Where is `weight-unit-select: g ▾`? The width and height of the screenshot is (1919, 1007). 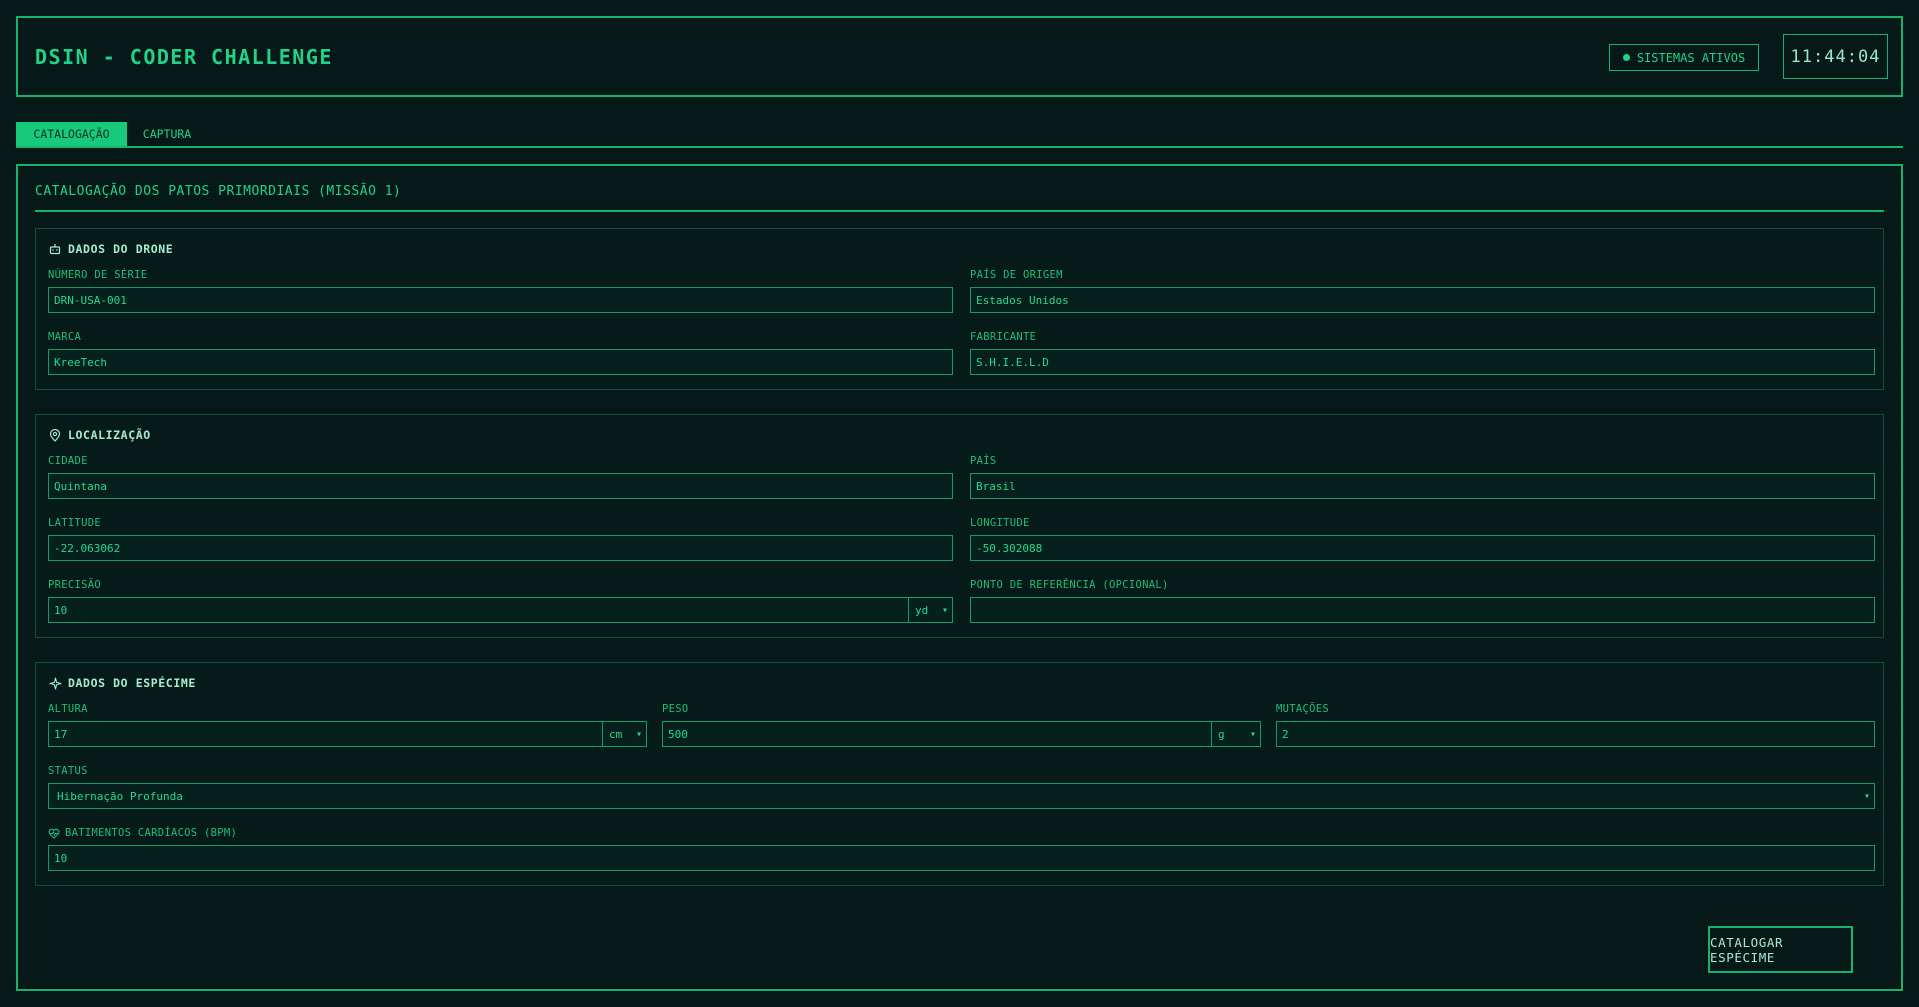
weight-unit-select: g ▾ is located at coordinates (1236, 734).